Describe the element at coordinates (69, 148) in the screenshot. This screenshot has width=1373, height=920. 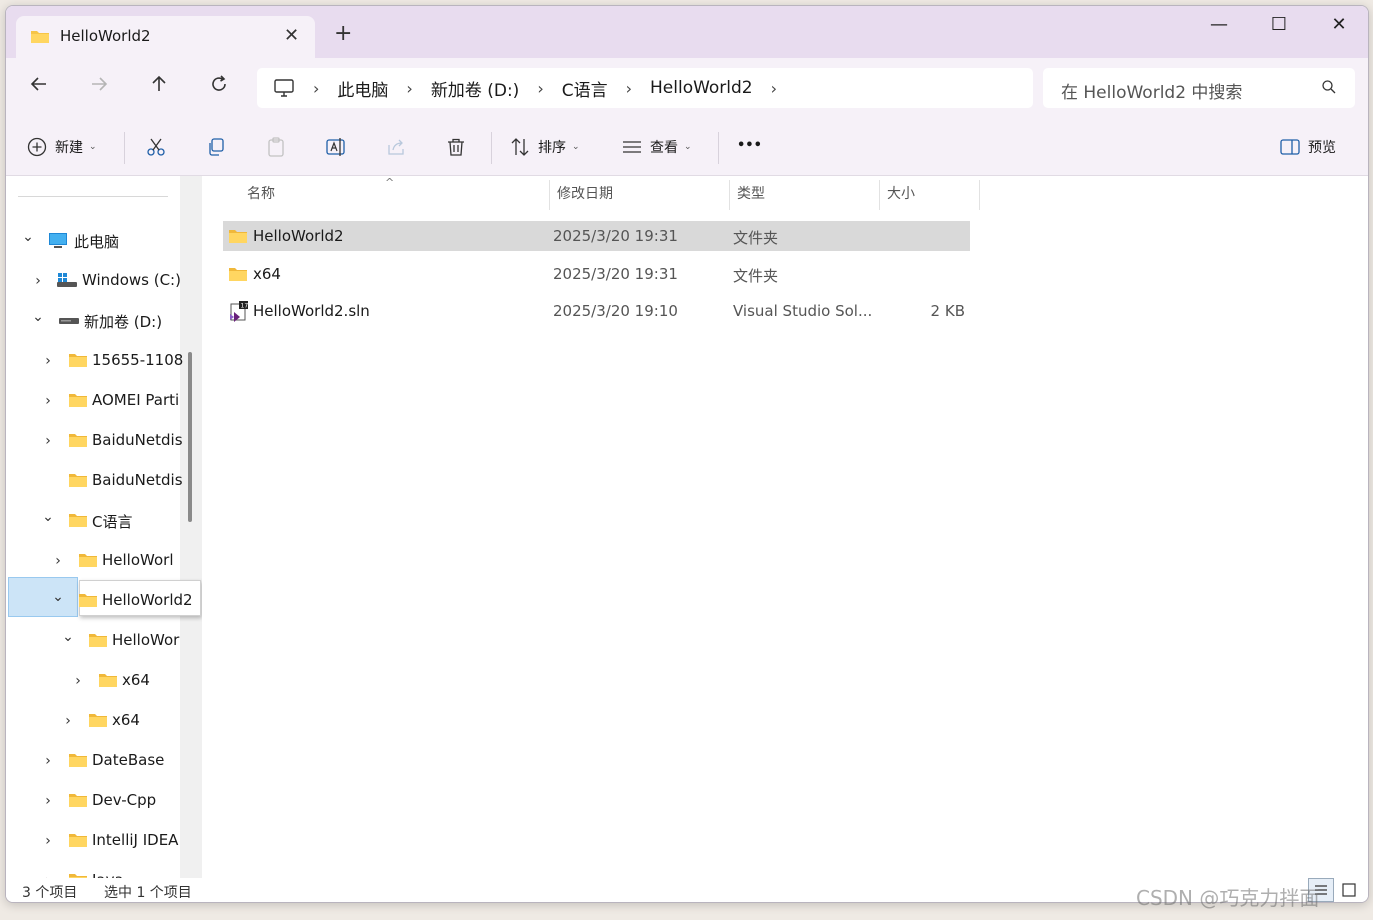
I see `new-label: 新建` at that location.